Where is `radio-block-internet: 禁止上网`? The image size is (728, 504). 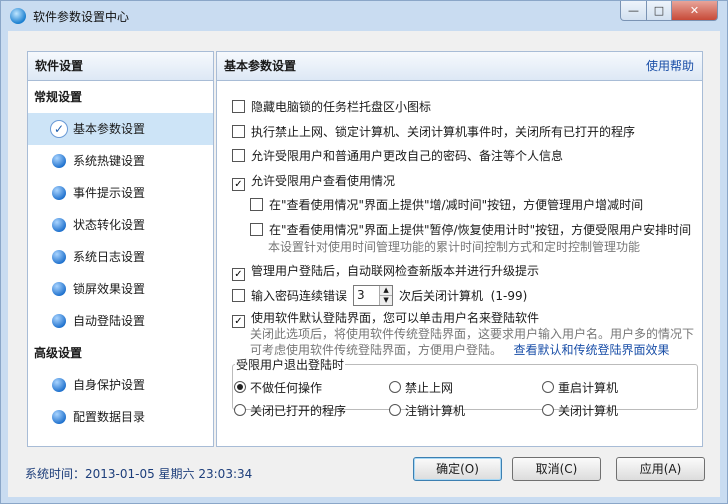 radio-block-internet: 禁止上网 is located at coordinates (421, 387).